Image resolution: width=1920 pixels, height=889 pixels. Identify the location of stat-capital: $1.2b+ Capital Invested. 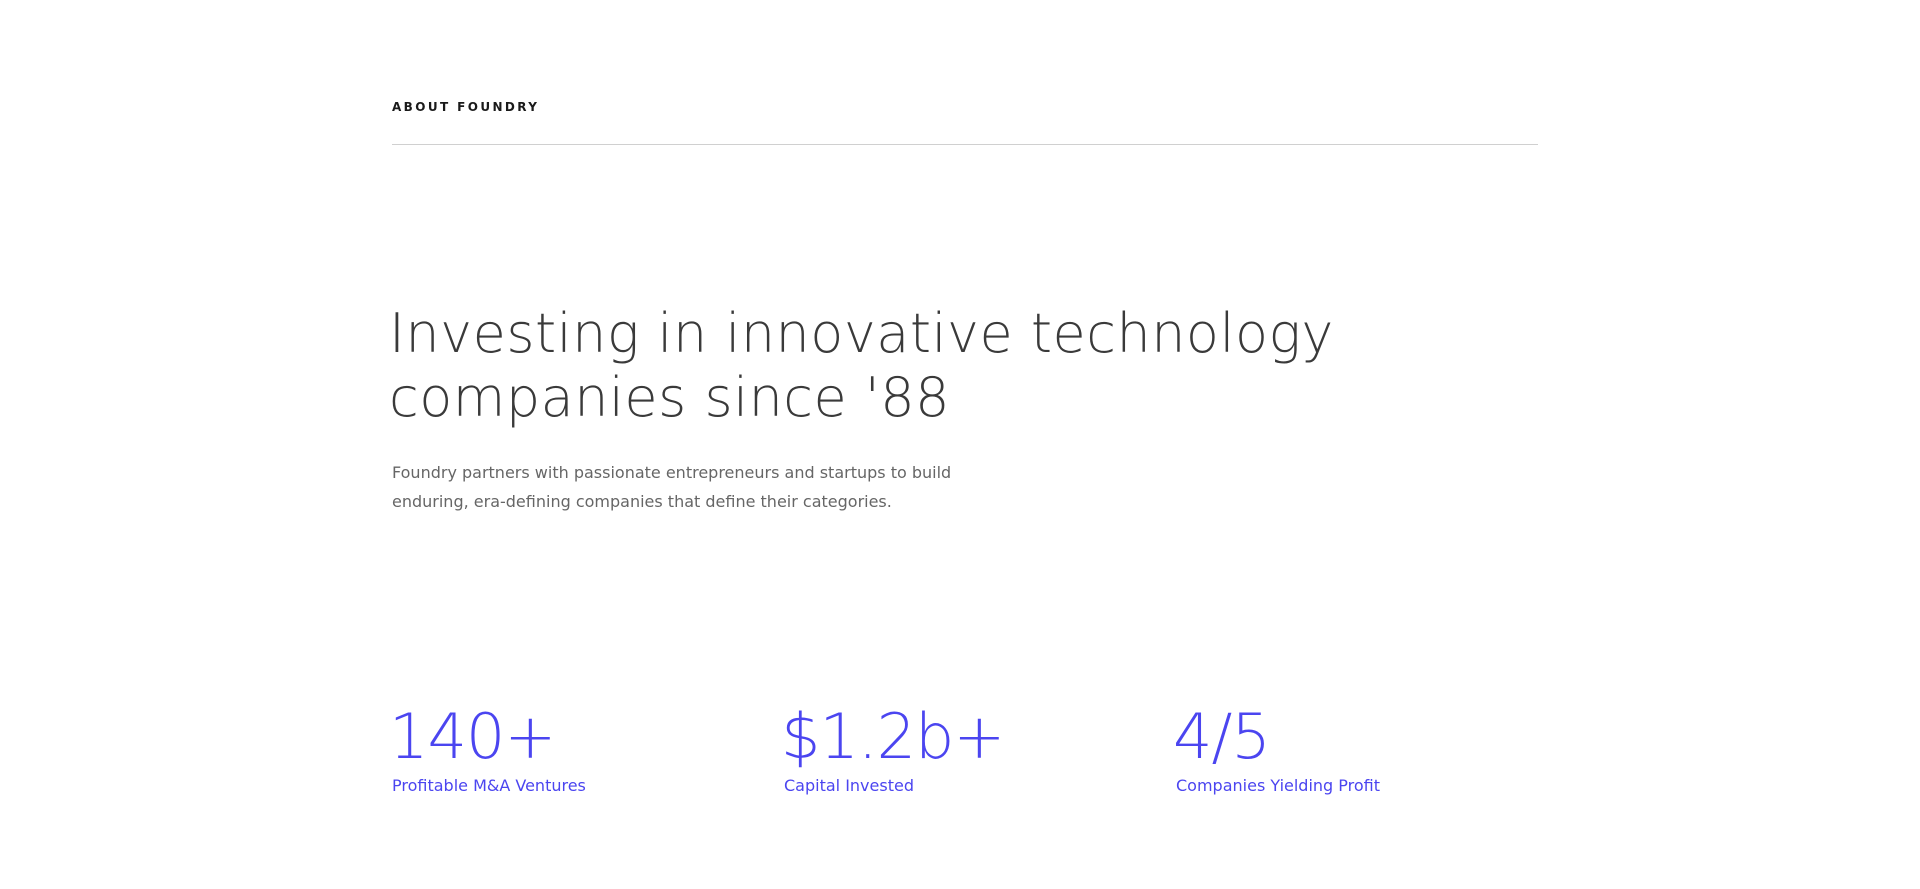
(972, 748).